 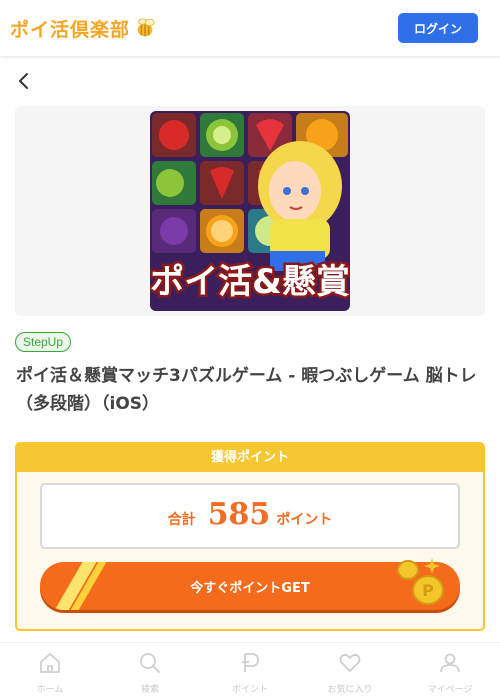 What do you see at coordinates (146, 27) in the screenshot?
I see `bee-icon` at bounding box center [146, 27].